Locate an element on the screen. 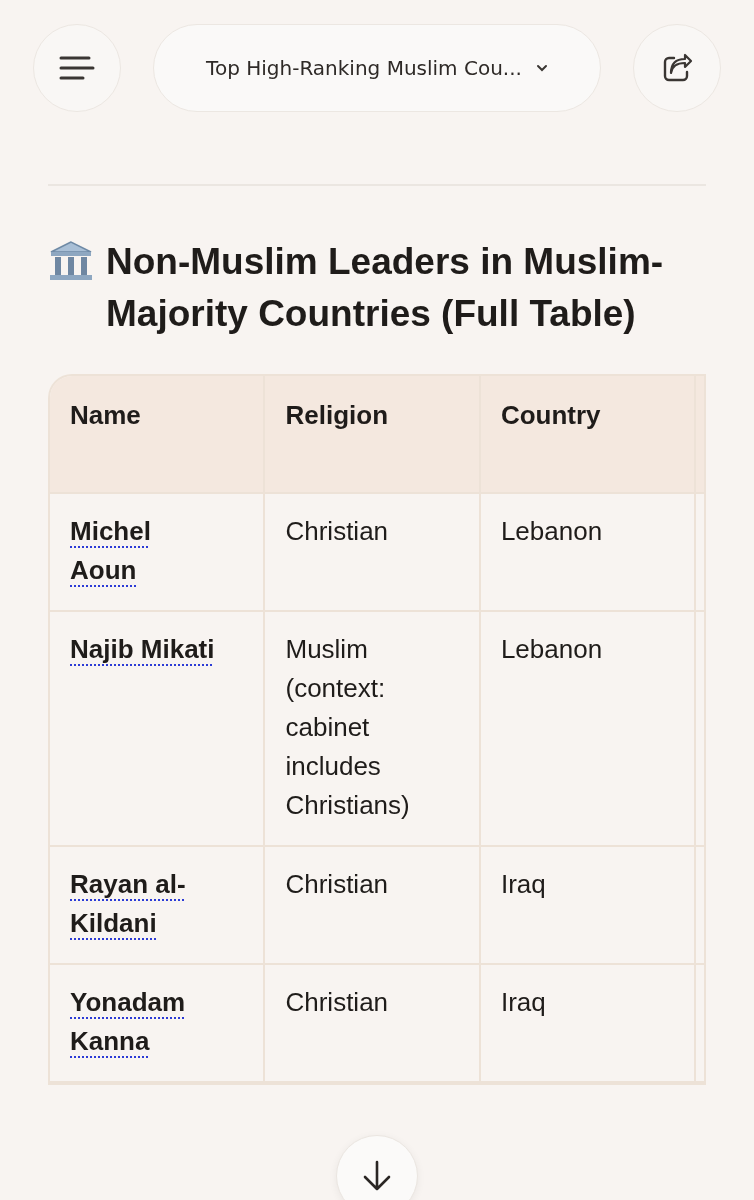 This screenshot has height=1200, width=754. table-cell: Muslim (context: cabinet includes Christians) is located at coordinates (372, 728).